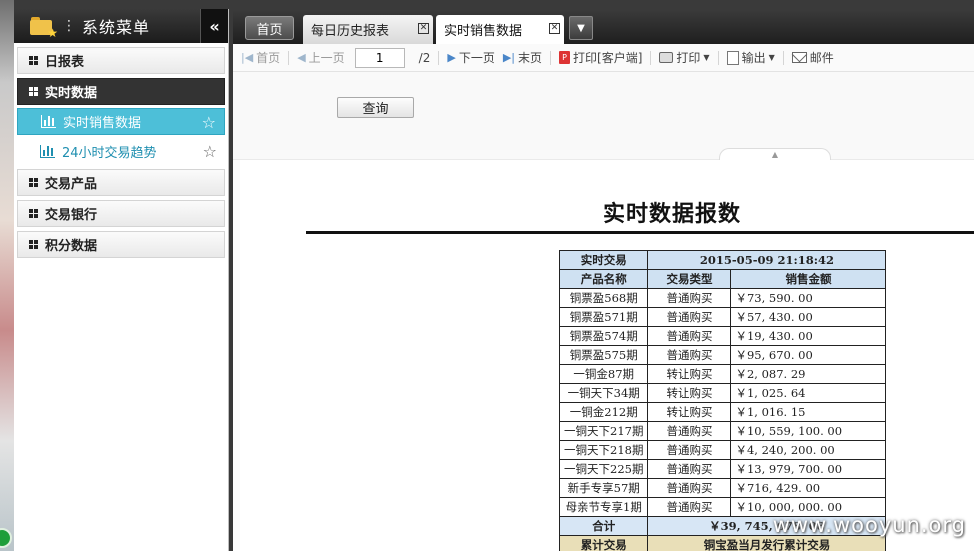 The height and width of the screenshot is (551, 974). What do you see at coordinates (722, 374) in the screenshot?
I see `table-row: 一铜金87期 转让购买 ￥2, 087. 29` at bounding box center [722, 374].